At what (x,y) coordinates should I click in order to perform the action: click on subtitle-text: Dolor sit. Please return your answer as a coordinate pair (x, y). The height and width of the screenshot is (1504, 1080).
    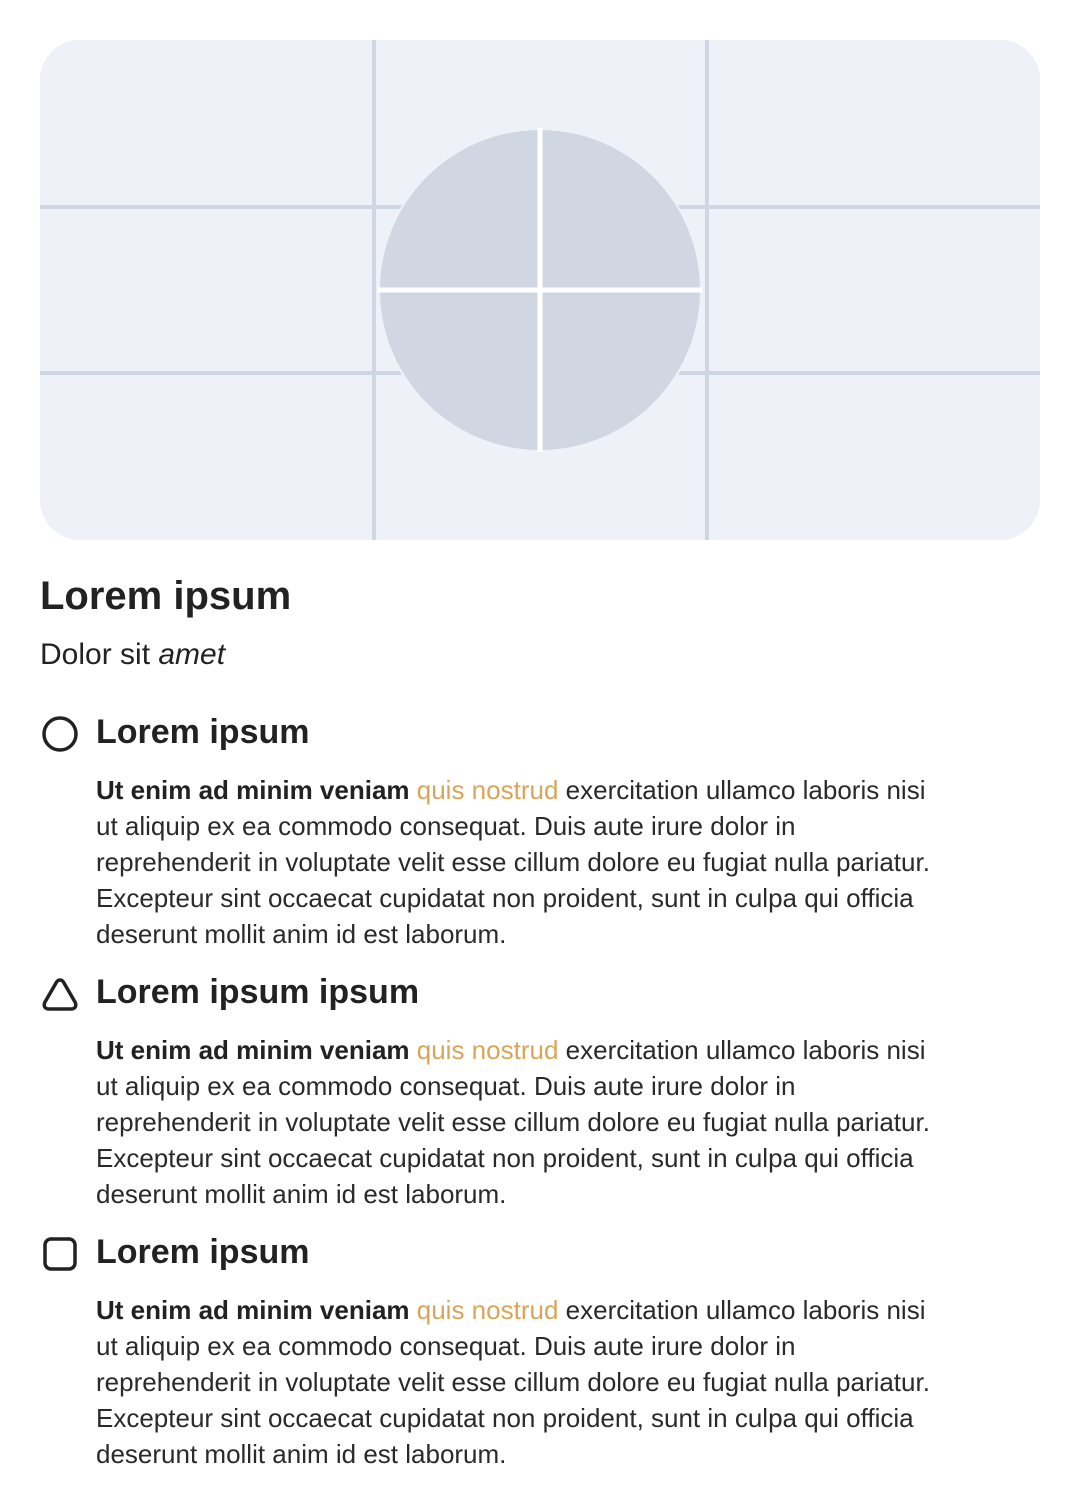
    Looking at the image, I should click on (95, 654).